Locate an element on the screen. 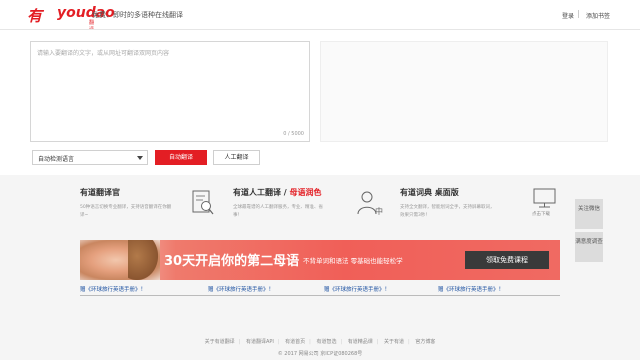  divider is located at coordinates (320, 295).